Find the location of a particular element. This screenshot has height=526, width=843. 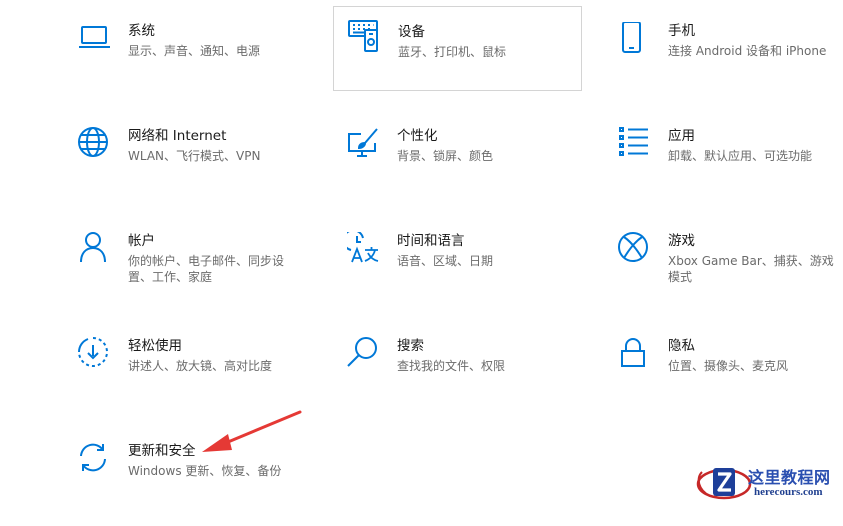

tile-title: 更新和安全 is located at coordinates (162, 451).